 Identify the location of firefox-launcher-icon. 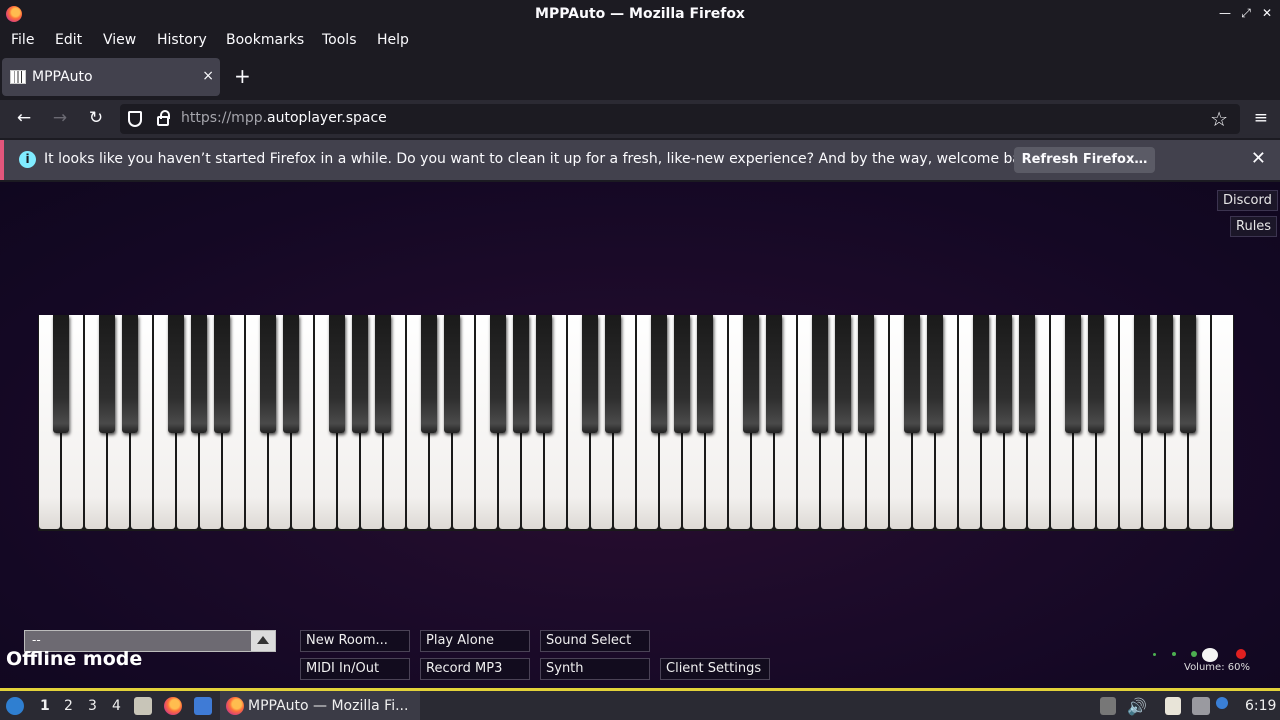
(173, 706).